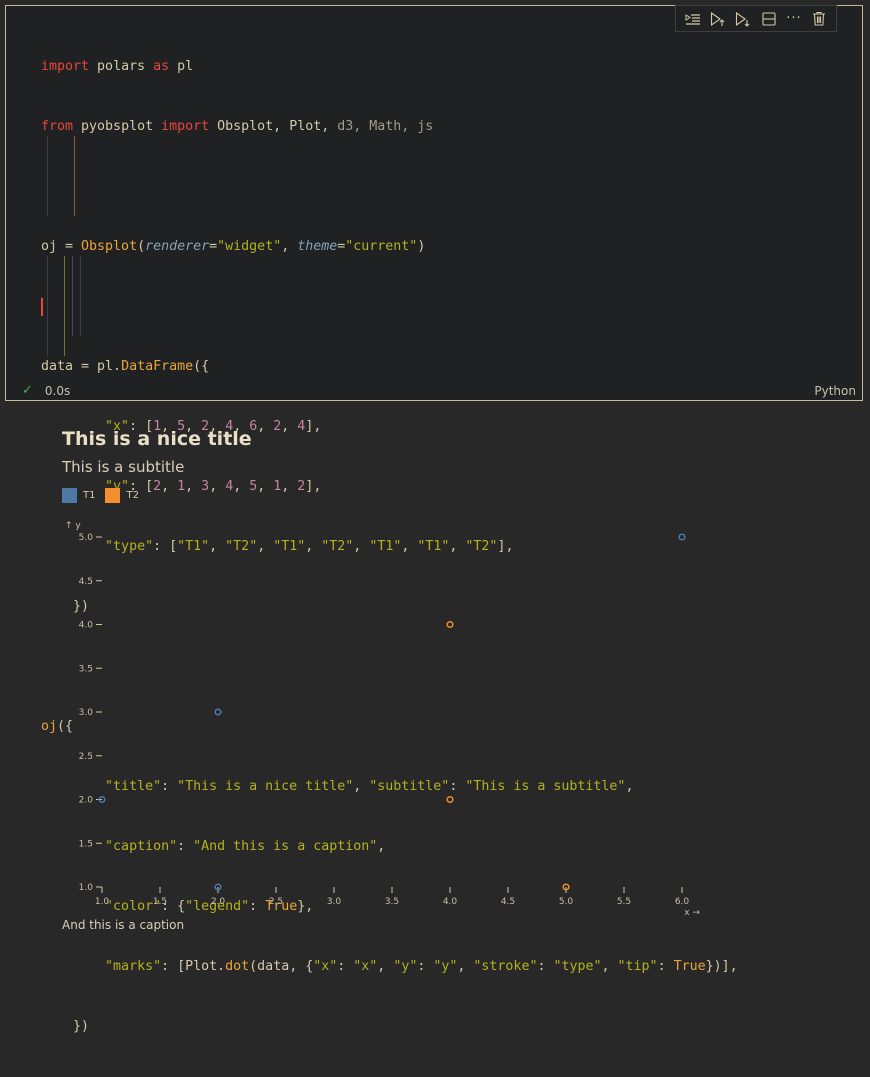 The image size is (870, 1077). I want to click on x-tick-label: 5.0, so click(566, 902).